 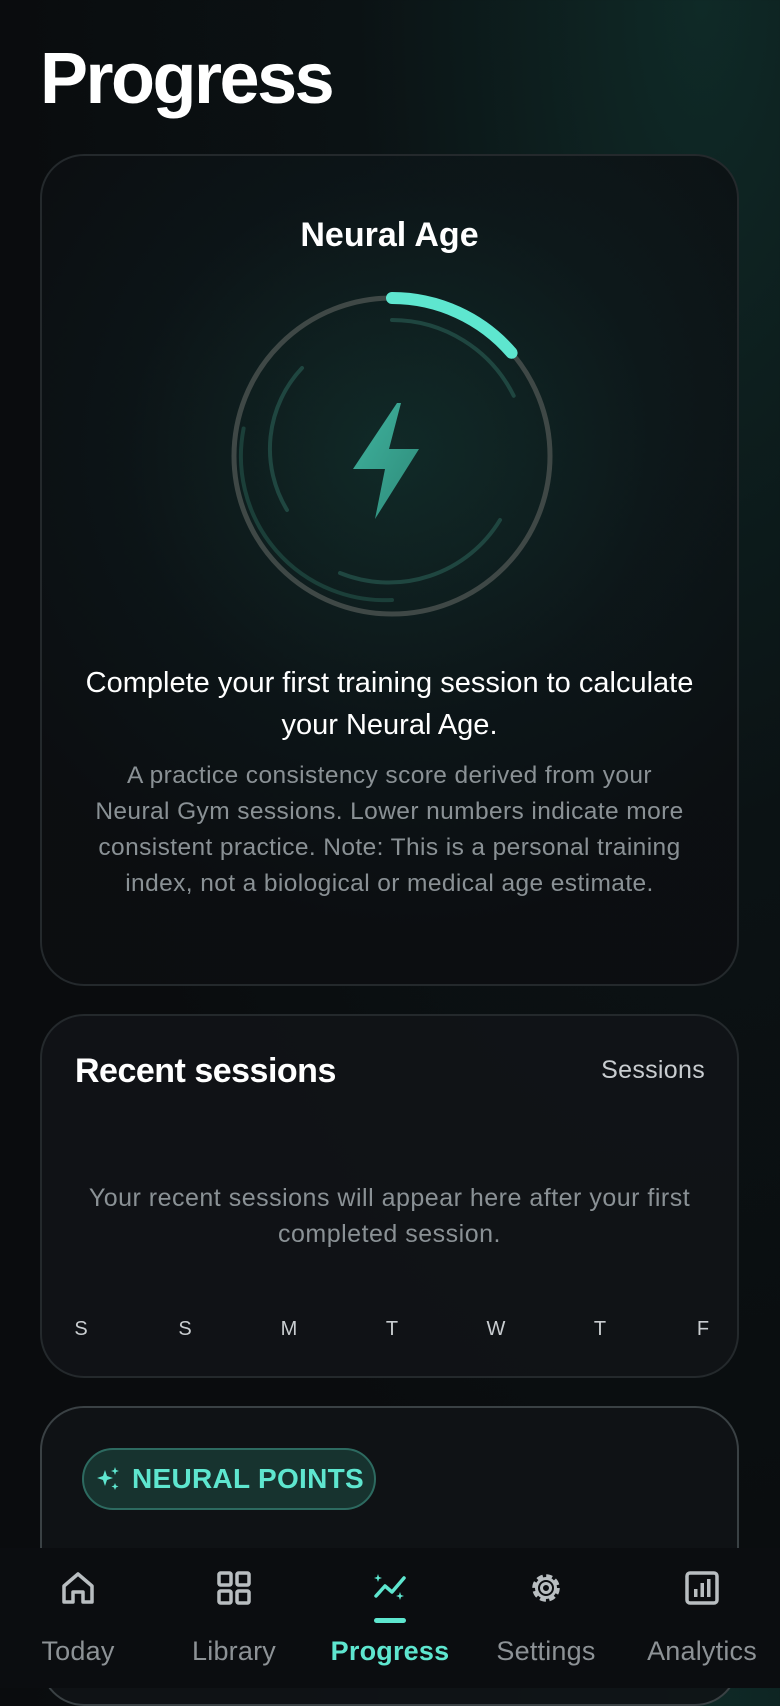 What do you see at coordinates (653, 1070) in the screenshot?
I see `sessions-link: Sessions` at bounding box center [653, 1070].